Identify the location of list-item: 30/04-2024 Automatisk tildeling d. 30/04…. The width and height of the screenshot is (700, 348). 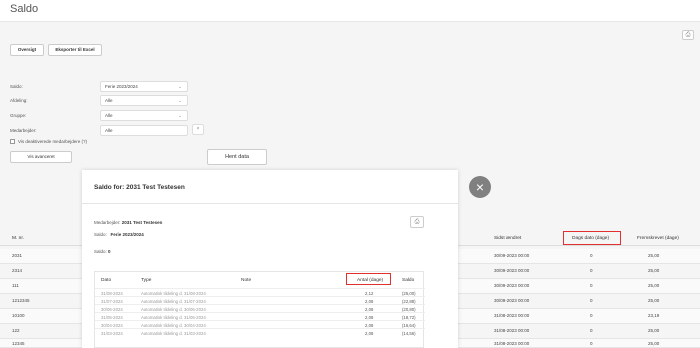
(260, 324).